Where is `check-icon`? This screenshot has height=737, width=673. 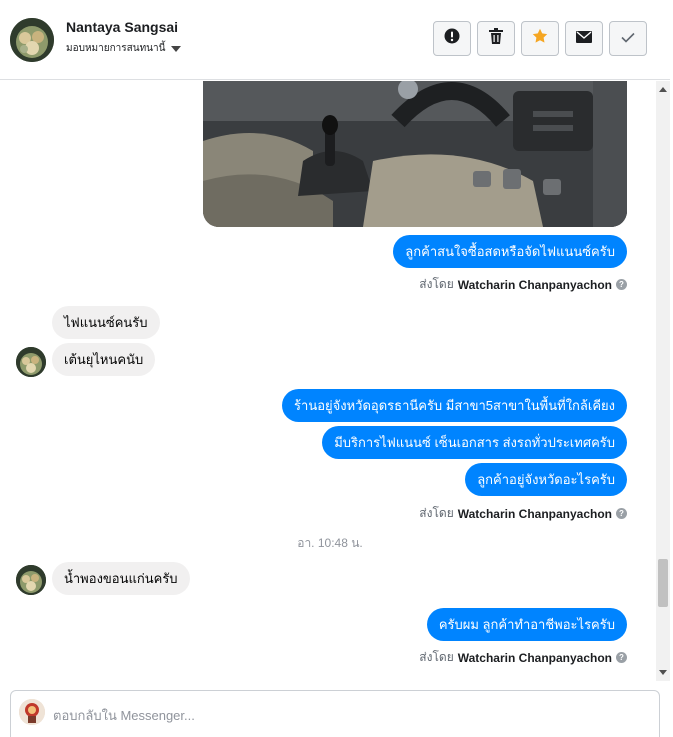 check-icon is located at coordinates (628, 39).